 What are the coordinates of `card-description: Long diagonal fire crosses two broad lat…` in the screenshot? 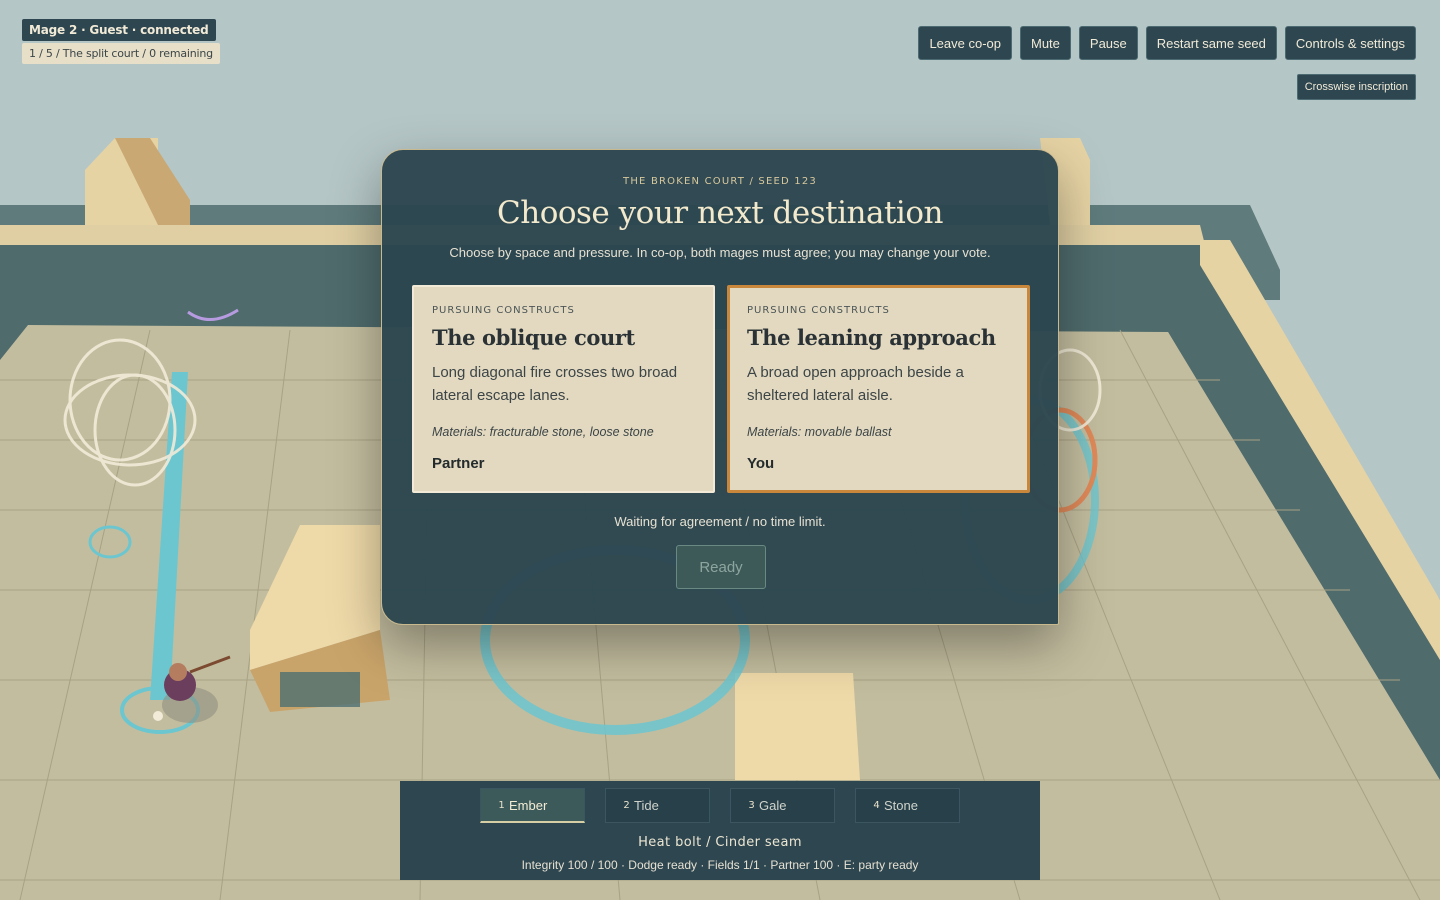 It's located at (555, 384).